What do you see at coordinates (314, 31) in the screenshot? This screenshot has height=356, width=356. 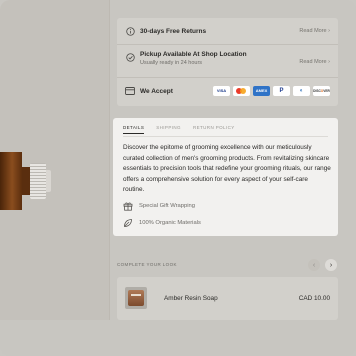 I see `returns-read-more-link: Read More ›` at bounding box center [314, 31].